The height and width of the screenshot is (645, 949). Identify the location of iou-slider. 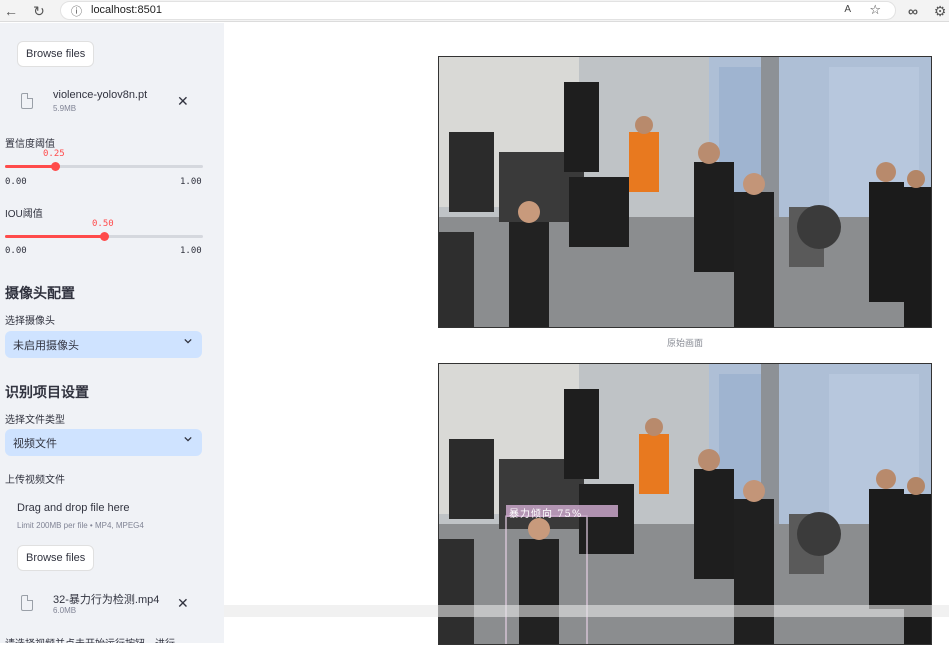
(104, 236).